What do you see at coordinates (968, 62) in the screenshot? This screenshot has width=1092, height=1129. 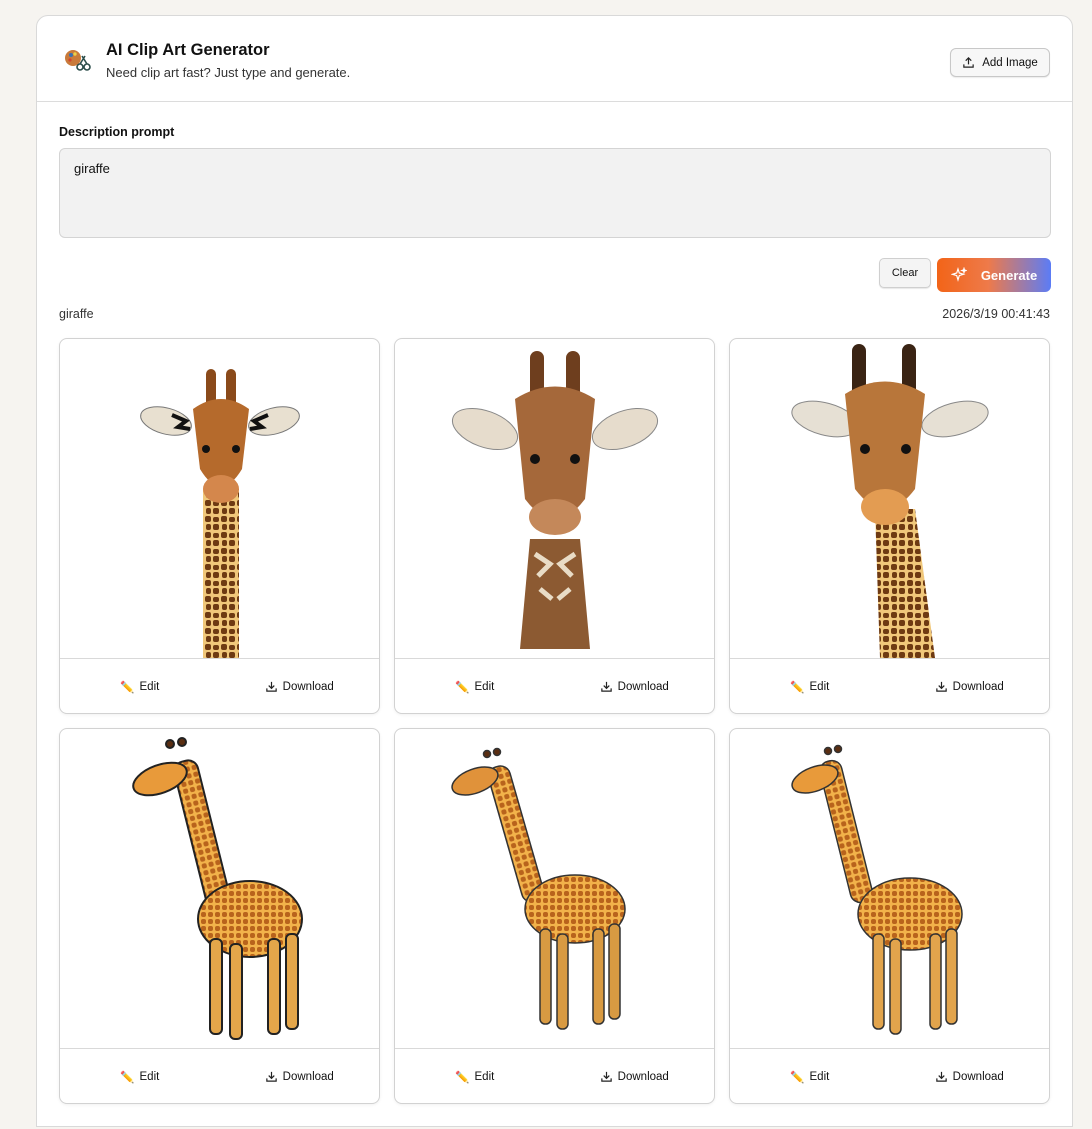 I see `upload-icon` at bounding box center [968, 62].